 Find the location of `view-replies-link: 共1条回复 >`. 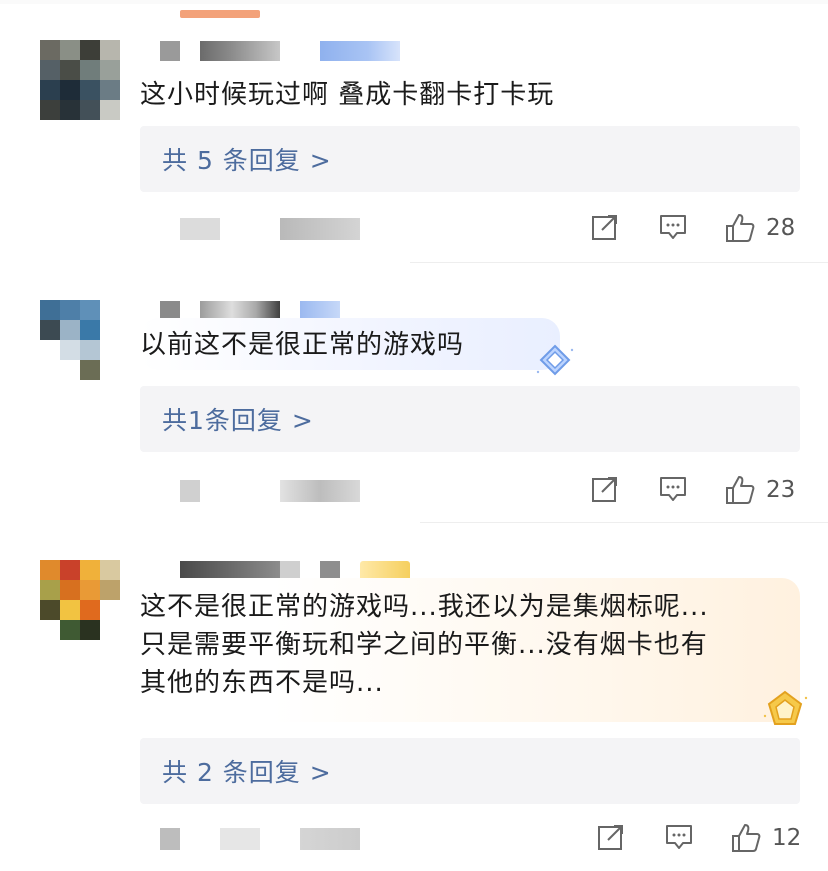

view-replies-link: 共1条回复 > is located at coordinates (238, 419).